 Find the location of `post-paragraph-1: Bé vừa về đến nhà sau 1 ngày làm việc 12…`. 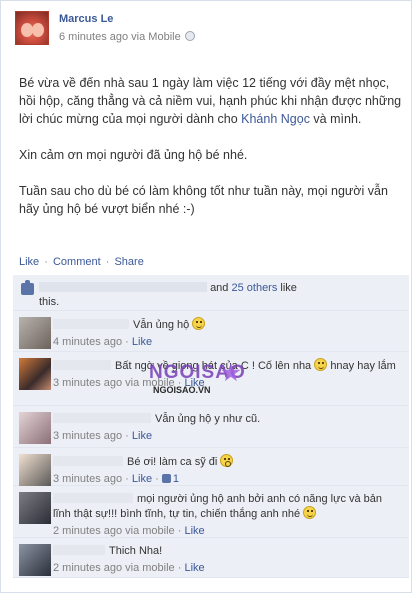

post-paragraph-1: Bé vừa về đến nhà sau 1 ngày làm việc 12… is located at coordinates (210, 101).